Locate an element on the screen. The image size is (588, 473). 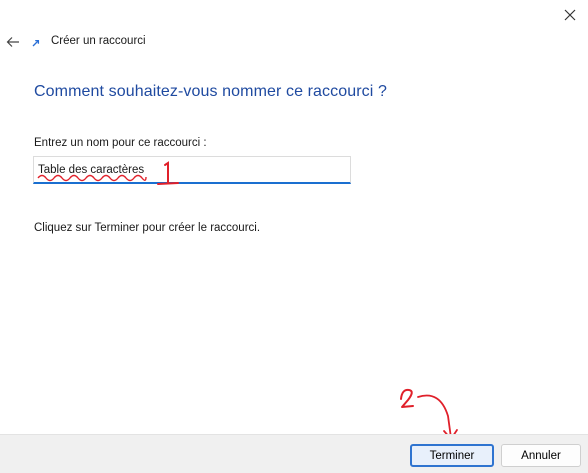
finish-button: Terminer is located at coordinates (452, 455).